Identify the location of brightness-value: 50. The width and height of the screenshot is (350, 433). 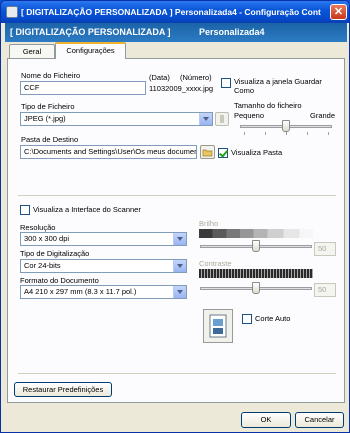
(325, 249).